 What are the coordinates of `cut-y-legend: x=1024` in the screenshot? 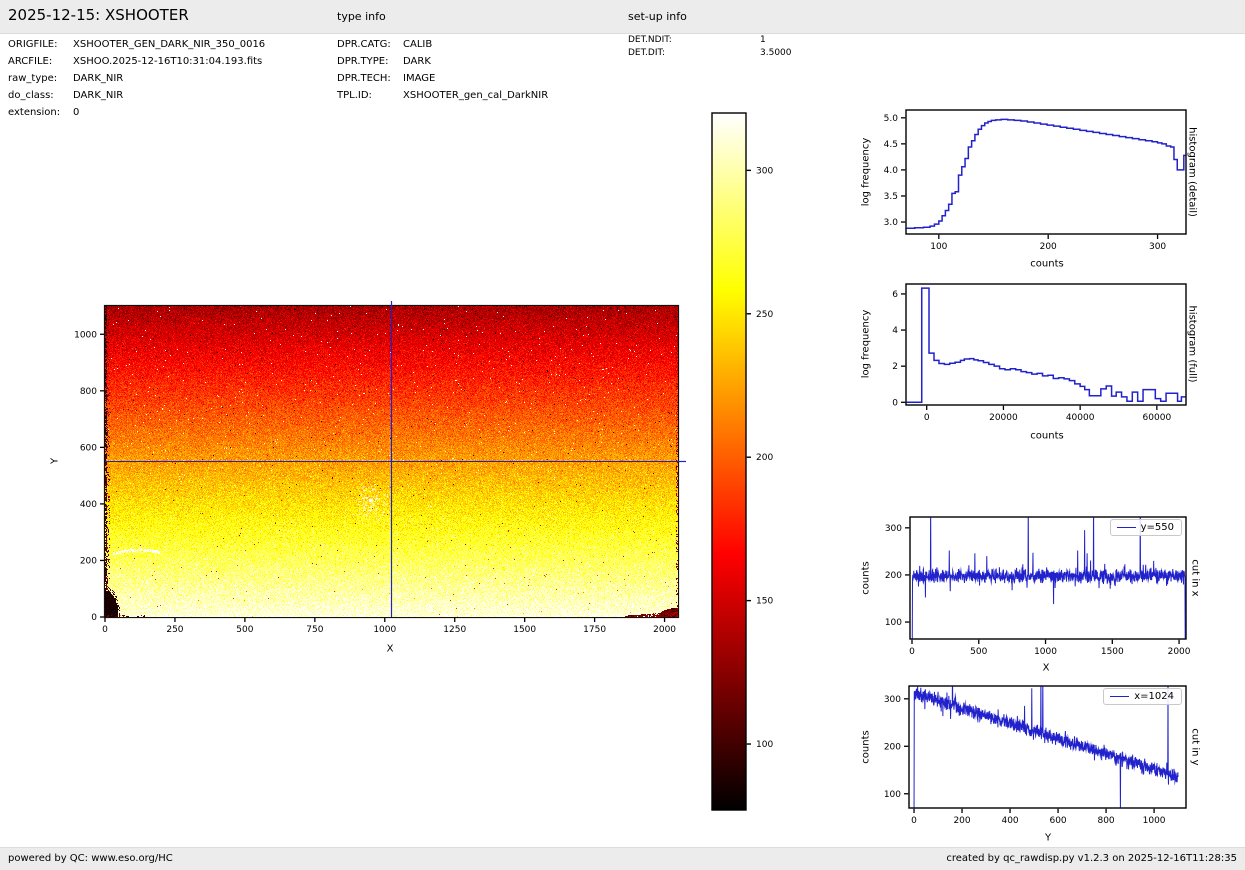 It's located at (1142, 696).